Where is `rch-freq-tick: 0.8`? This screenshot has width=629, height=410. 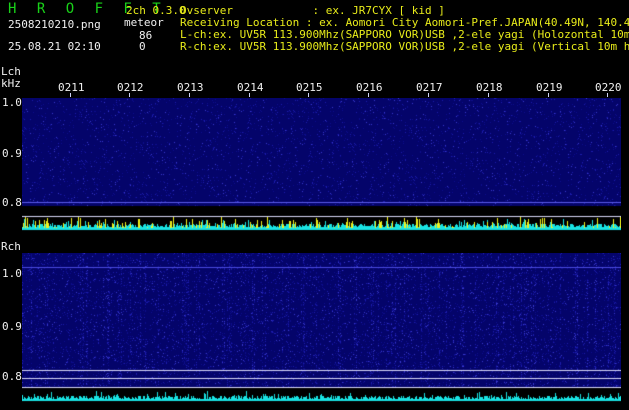
rch-freq-tick: 0.8 is located at coordinates (12, 376).